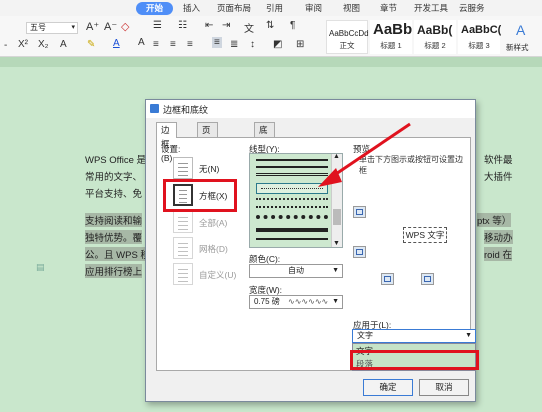 This screenshot has height=412, width=542. I want to click on annotation-arrow, so click(364, 154).